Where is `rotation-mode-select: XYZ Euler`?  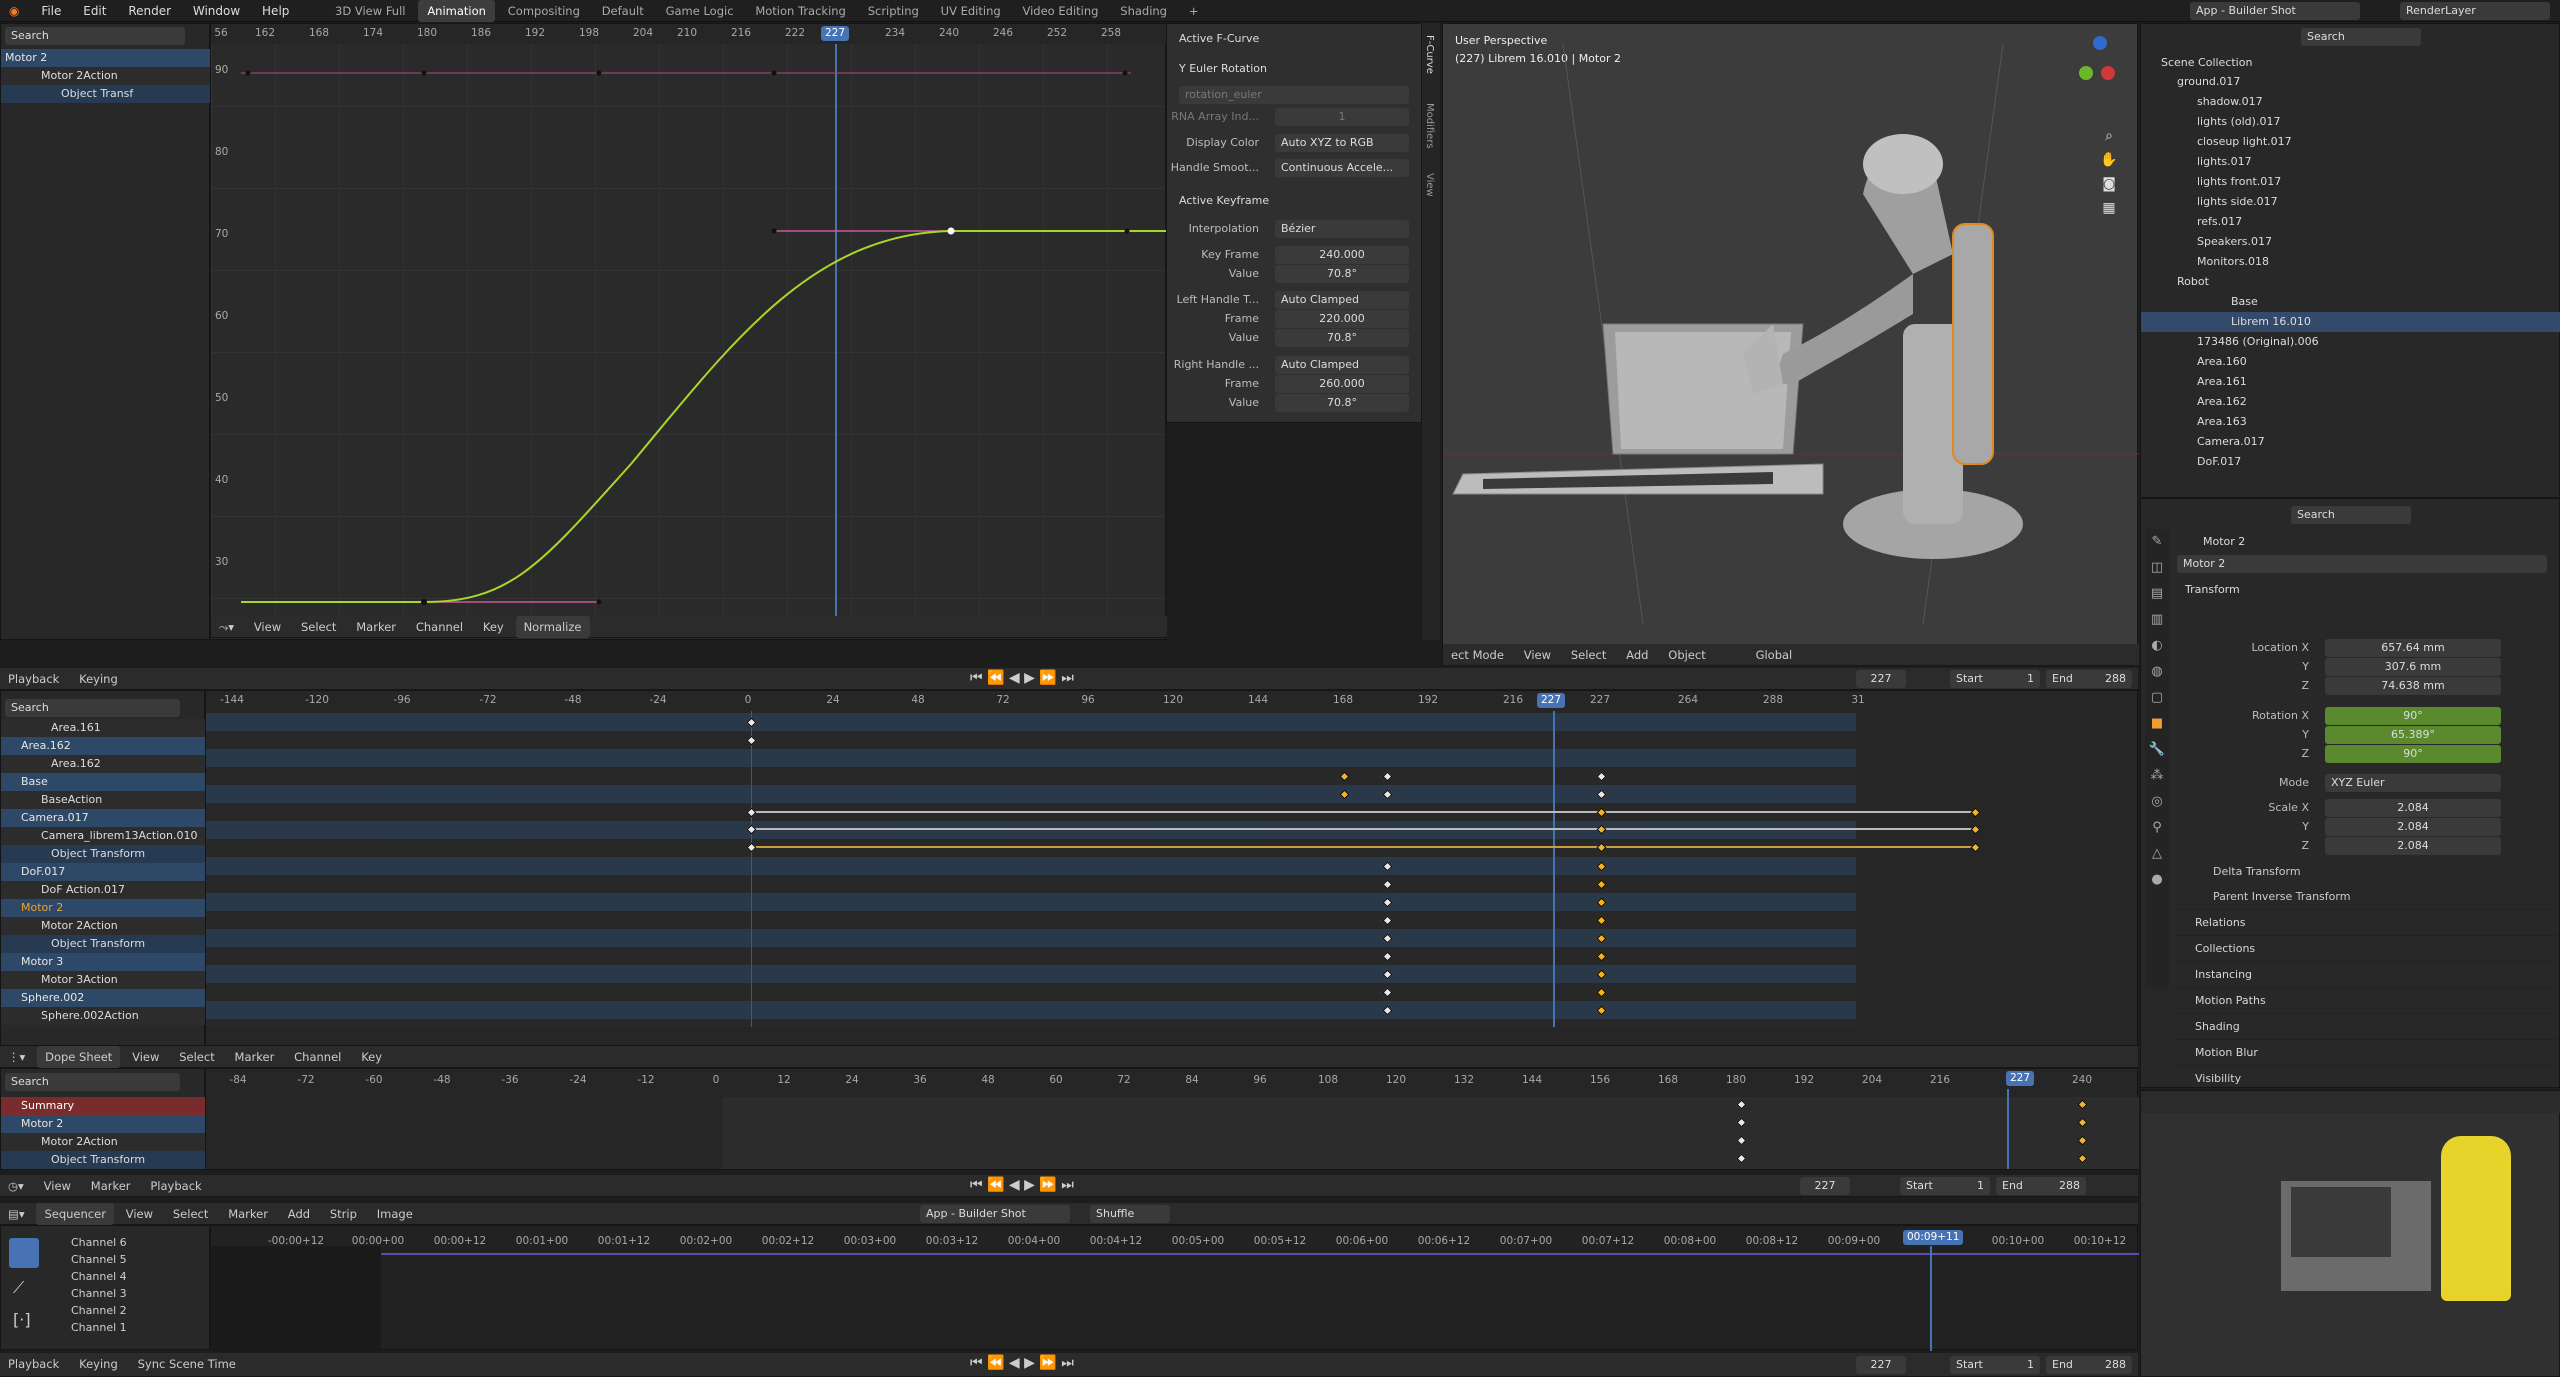
rotation-mode-select: XYZ Euler is located at coordinates (2413, 783).